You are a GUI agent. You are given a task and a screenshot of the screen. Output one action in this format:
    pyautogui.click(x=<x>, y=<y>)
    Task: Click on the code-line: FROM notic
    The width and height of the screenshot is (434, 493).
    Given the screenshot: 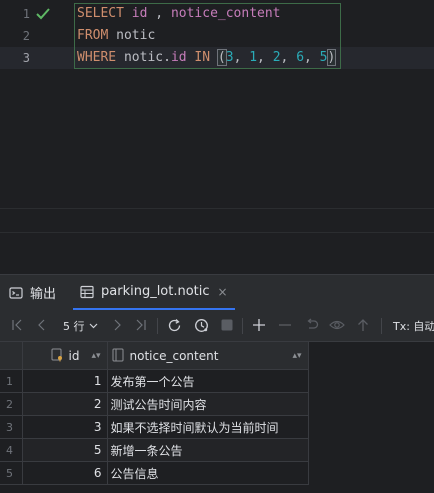 What is the action you would take?
    pyautogui.click(x=116, y=36)
    